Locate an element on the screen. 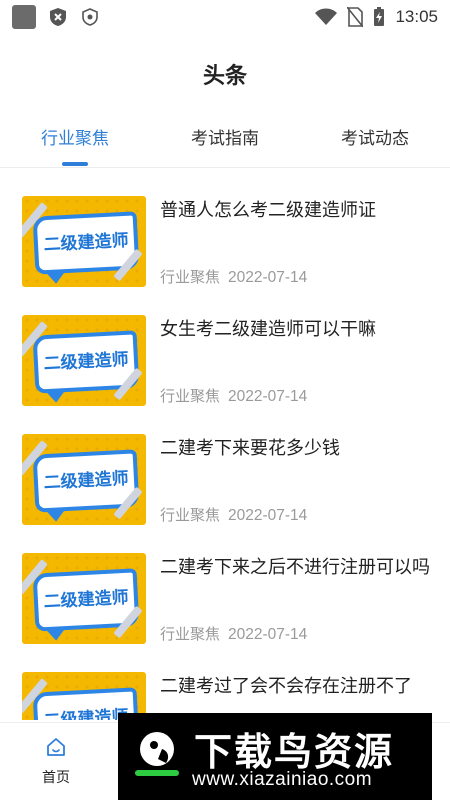  no-sim-icon is located at coordinates (355, 17).